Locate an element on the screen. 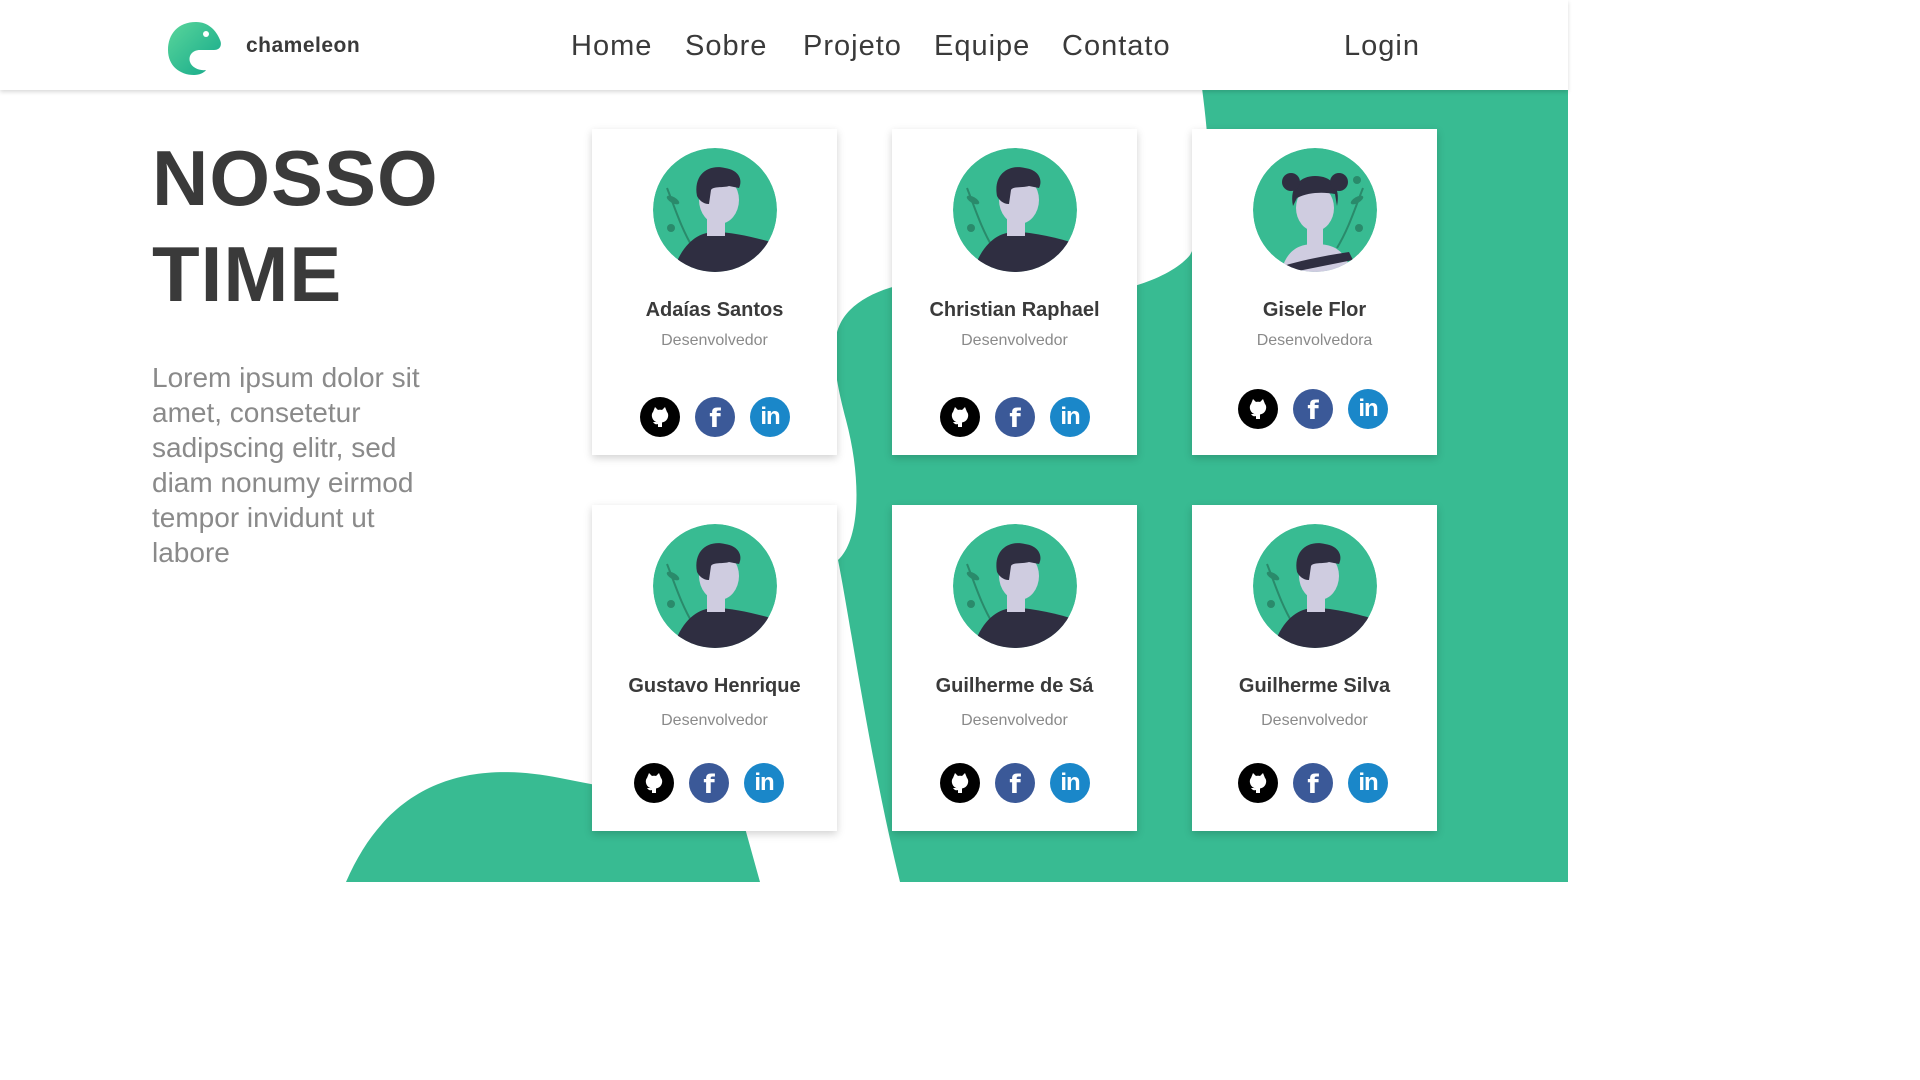 Image resolution: width=1920 pixels, height=1080 pixels. nav-equipe: Equipe is located at coordinates (982, 46).